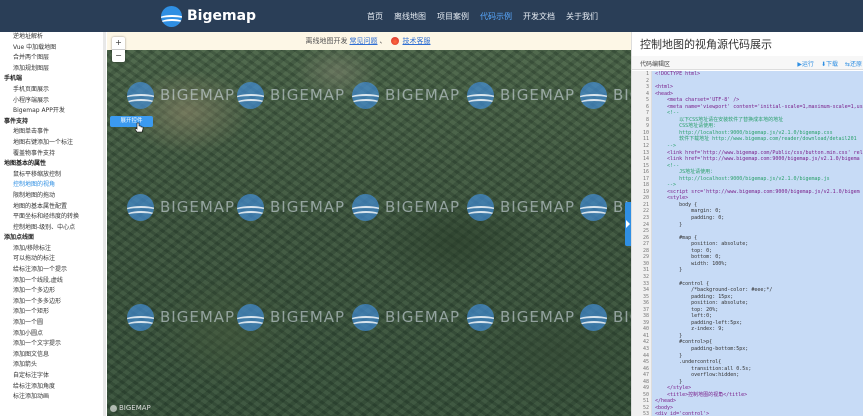 This screenshot has width=863, height=416. What do you see at coordinates (135, 408) in the screenshot?
I see `attribution-text: BIGEMAP` at bounding box center [135, 408].